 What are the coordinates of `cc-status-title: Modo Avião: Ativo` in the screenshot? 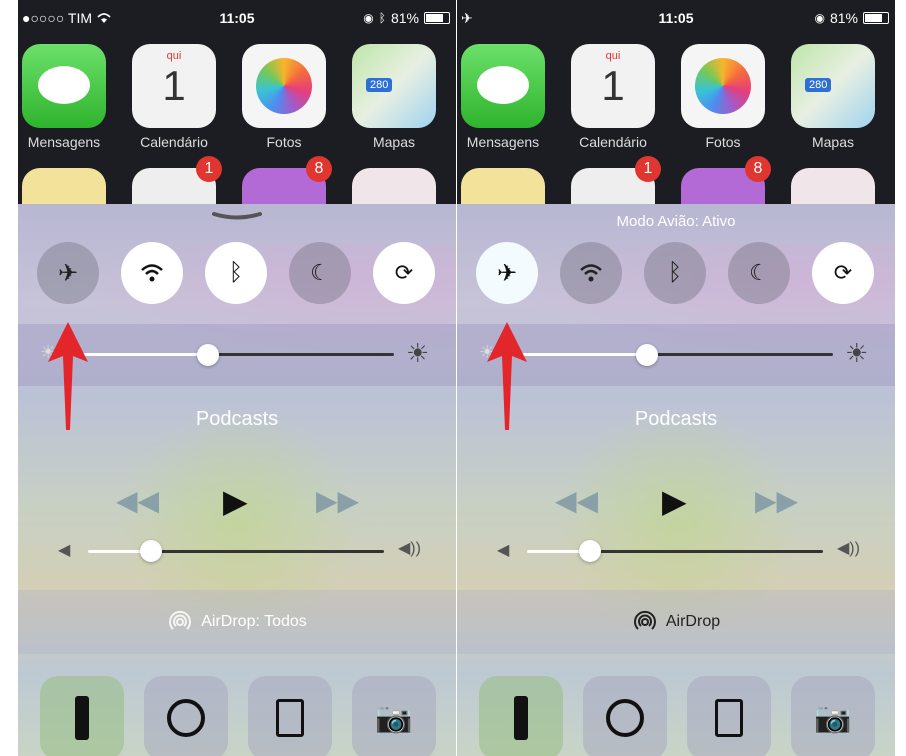 It's located at (676, 221).